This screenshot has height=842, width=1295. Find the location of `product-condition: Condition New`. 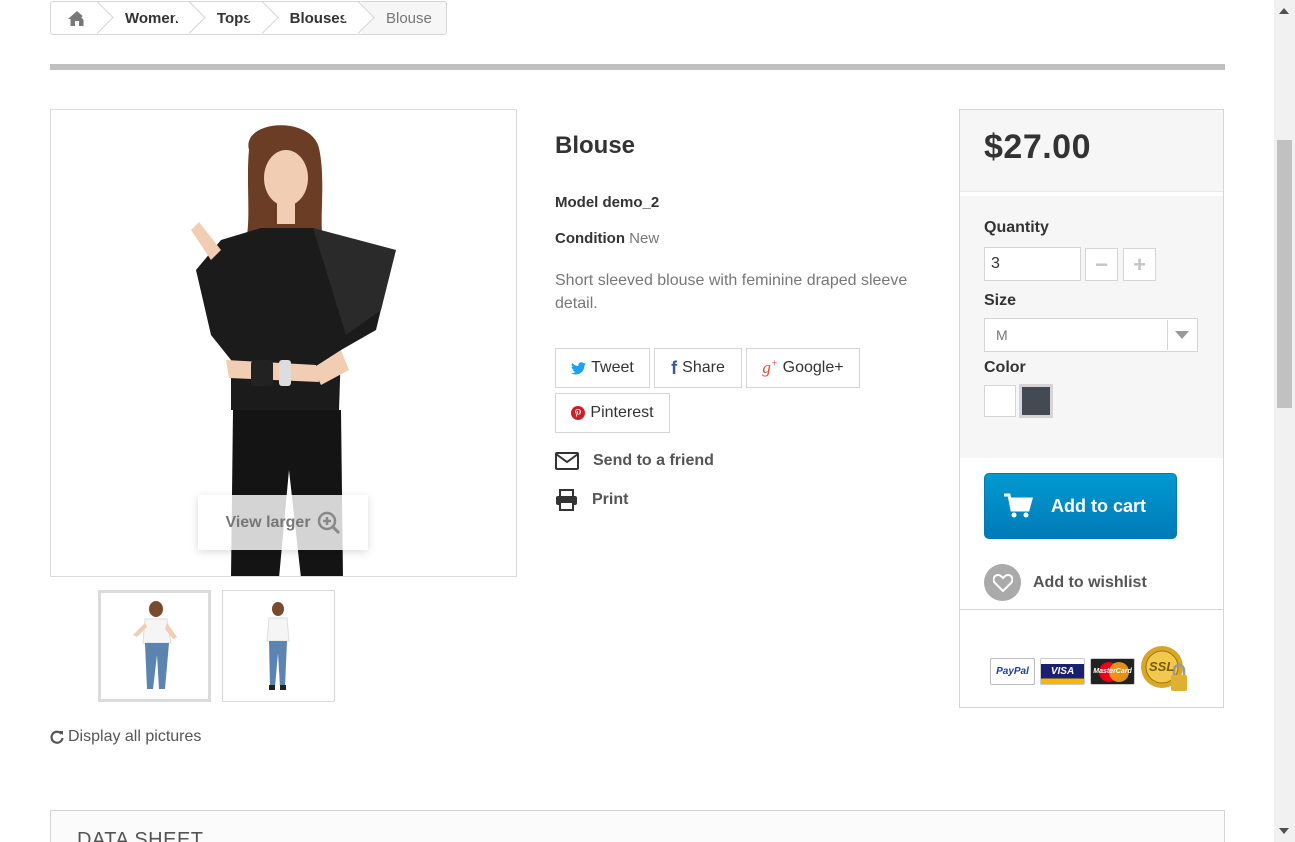

product-condition: Condition New is located at coordinates (607, 238).